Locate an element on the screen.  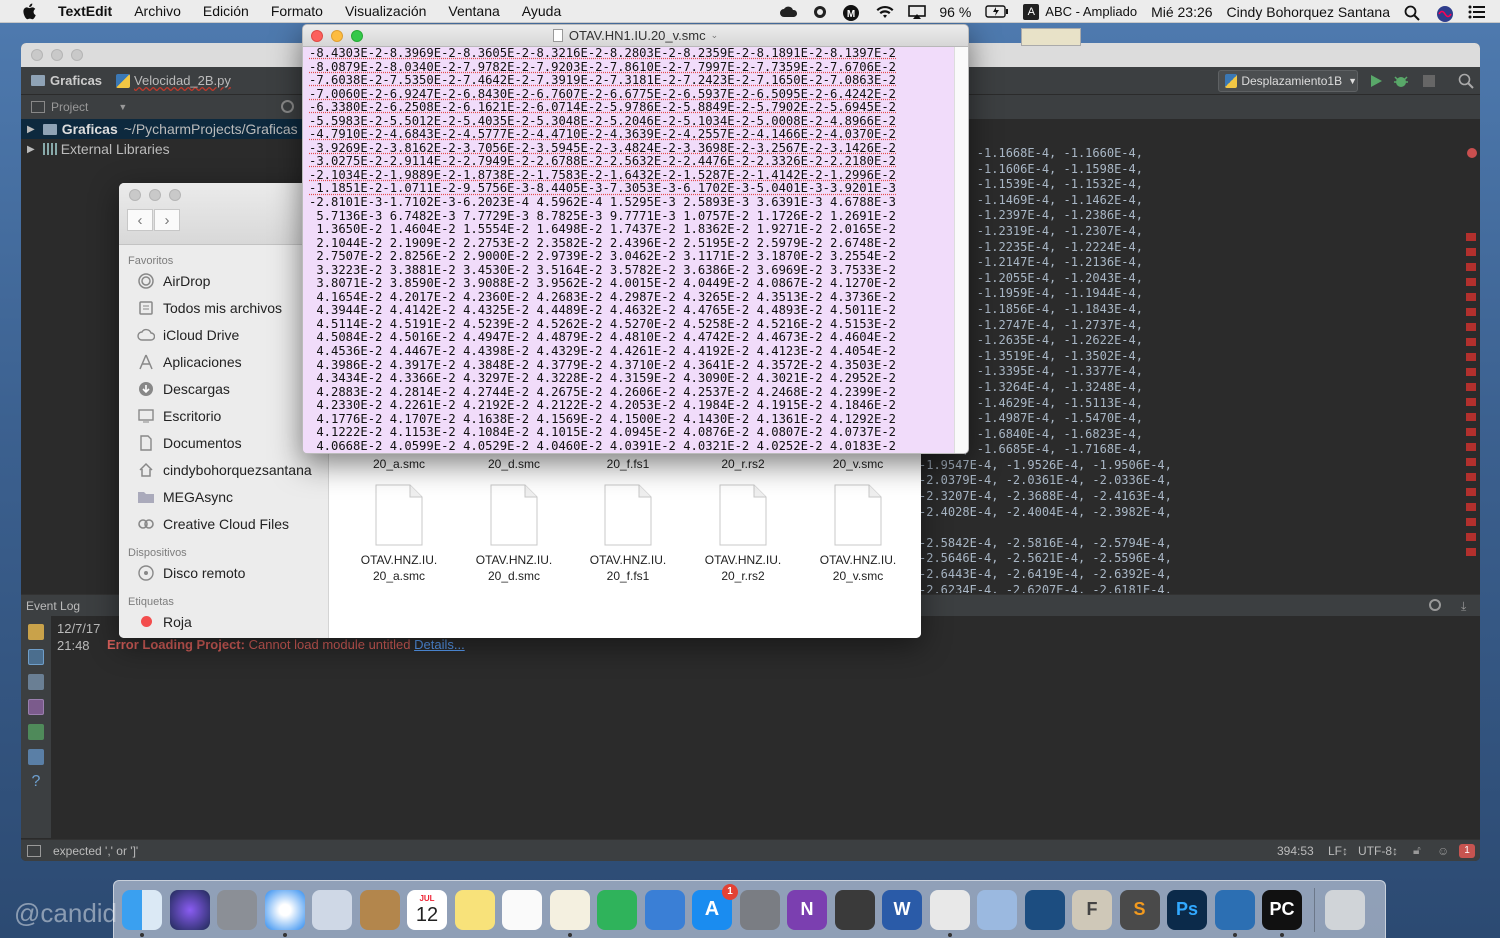
reminders-icon is located at coordinates (522, 909).